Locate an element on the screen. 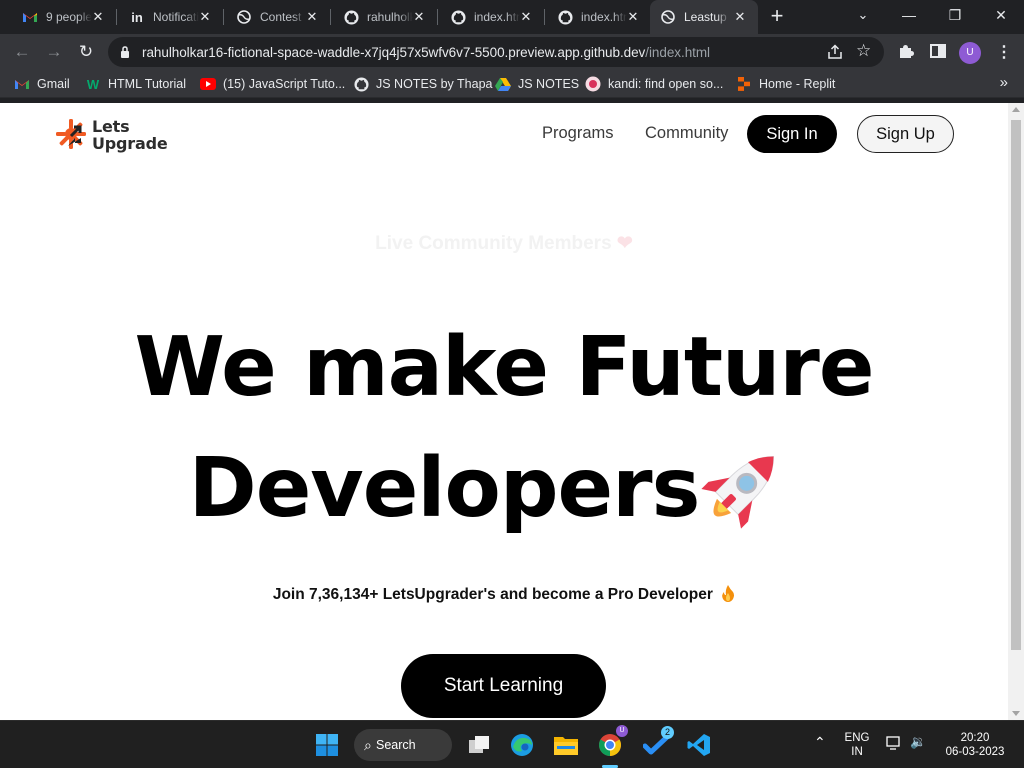  clock-time: 20:20 is located at coordinates (975, 738).